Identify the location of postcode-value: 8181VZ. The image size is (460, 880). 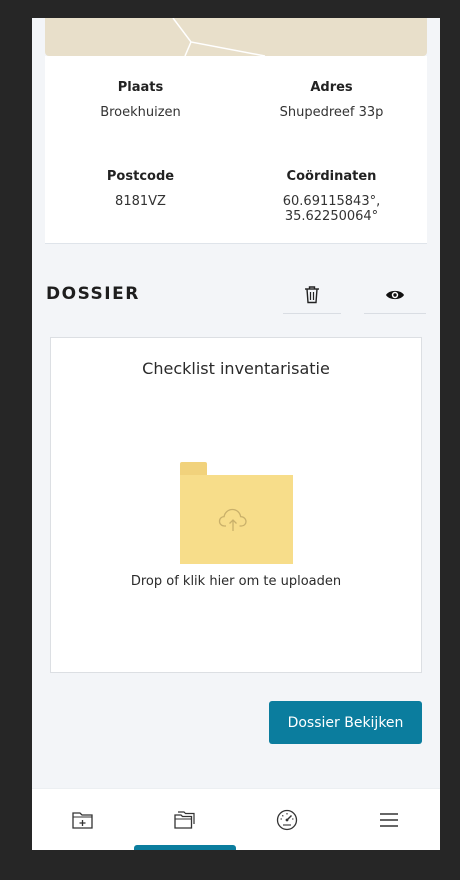
(140, 201).